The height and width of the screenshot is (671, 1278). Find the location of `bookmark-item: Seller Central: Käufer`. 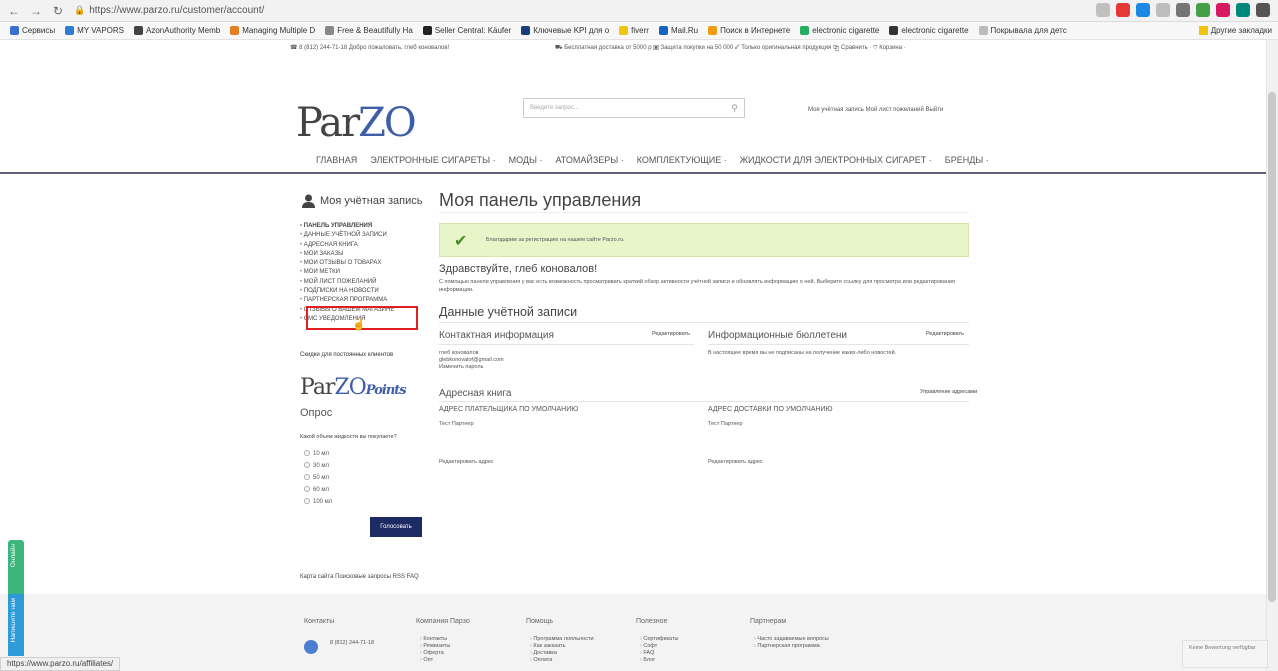

bookmark-item: Seller Central: Käufer is located at coordinates (466, 30).